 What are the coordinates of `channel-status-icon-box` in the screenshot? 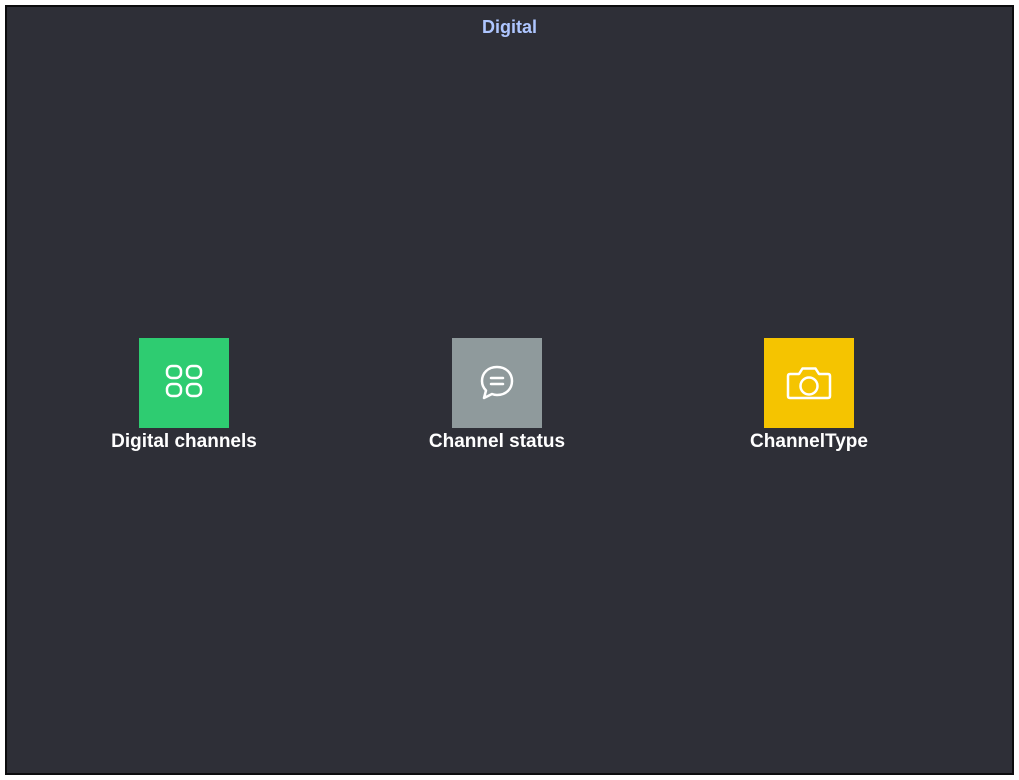 It's located at (497, 383).